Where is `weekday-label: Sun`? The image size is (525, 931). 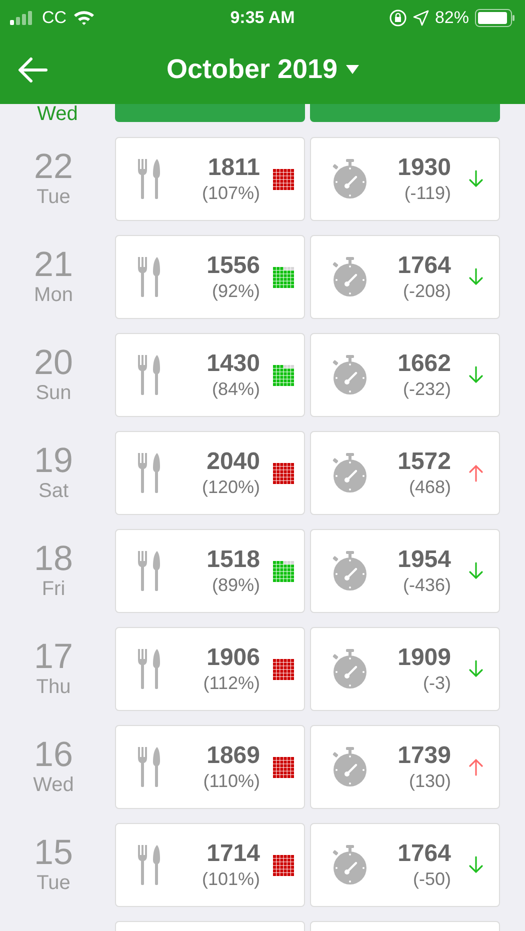 weekday-label: Sun is located at coordinates (54, 393).